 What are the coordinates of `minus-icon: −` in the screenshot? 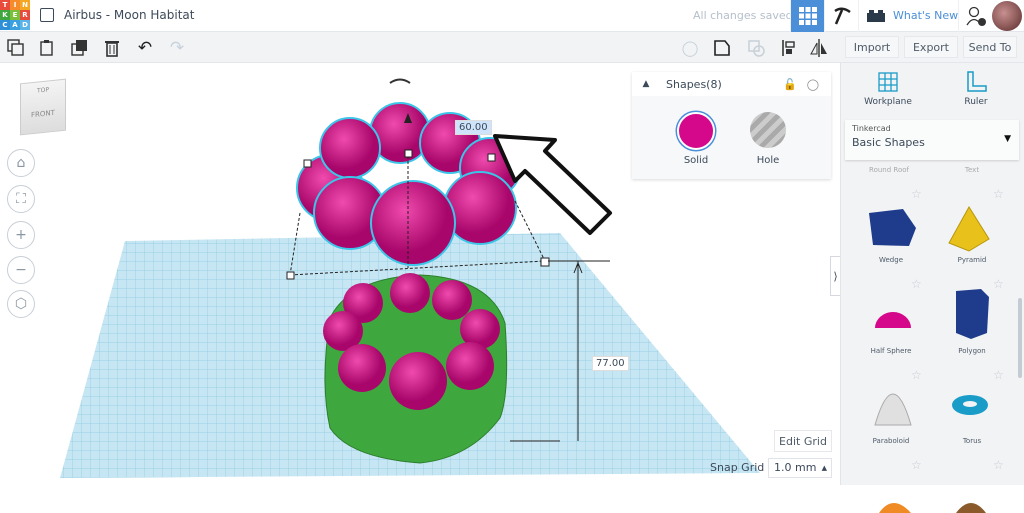 It's located at (21, 270).